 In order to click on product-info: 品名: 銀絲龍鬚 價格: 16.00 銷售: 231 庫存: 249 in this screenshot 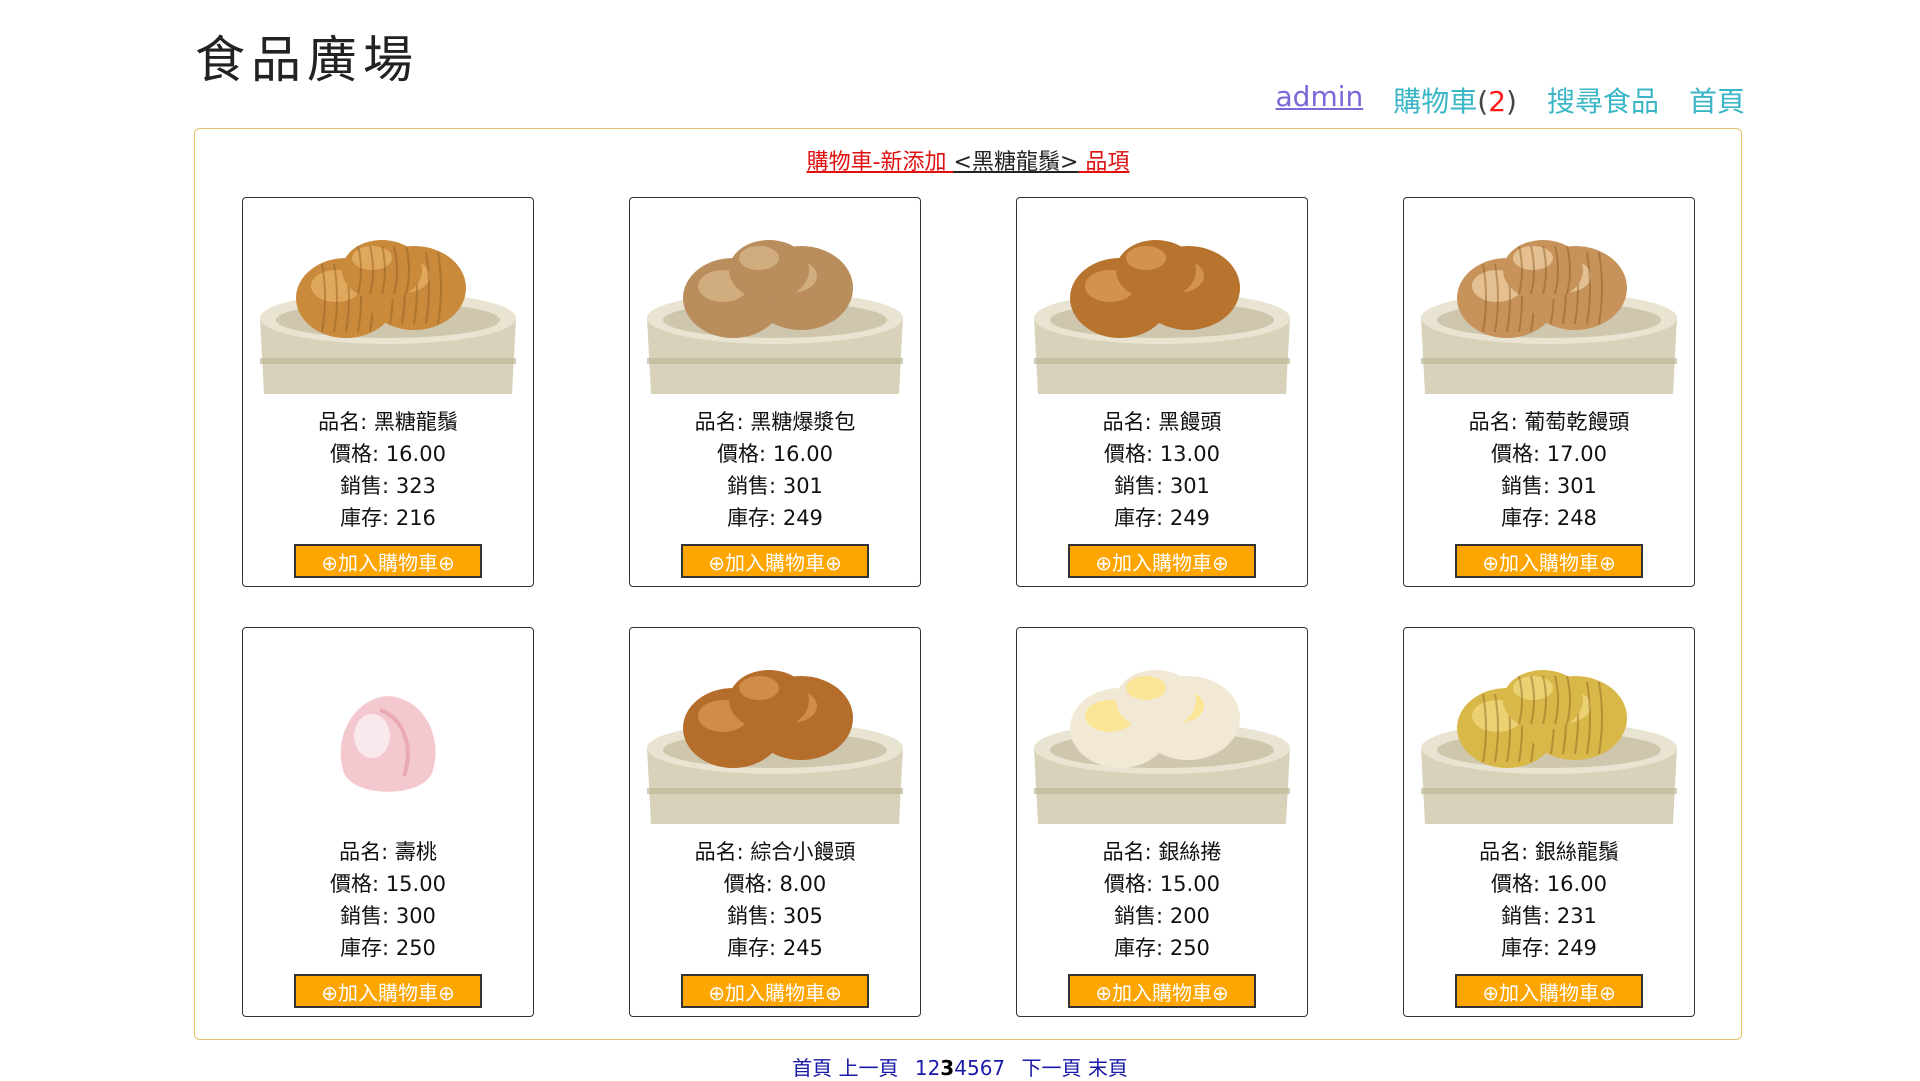, I will do `click(1549, 900)`.